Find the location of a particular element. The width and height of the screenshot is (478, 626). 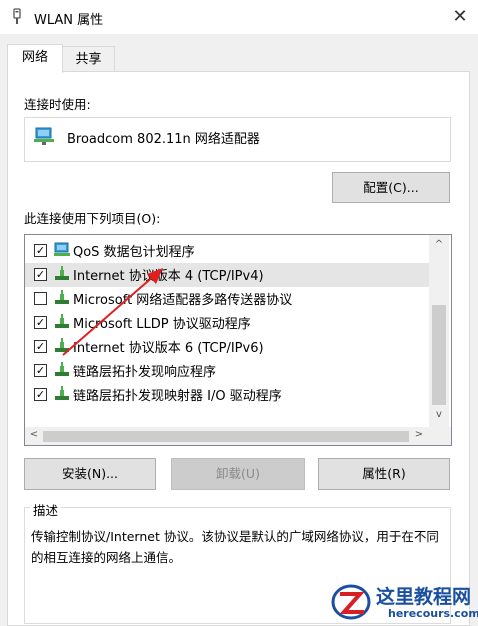

scroll-down-icon: v is located at coordinates (439, 416).